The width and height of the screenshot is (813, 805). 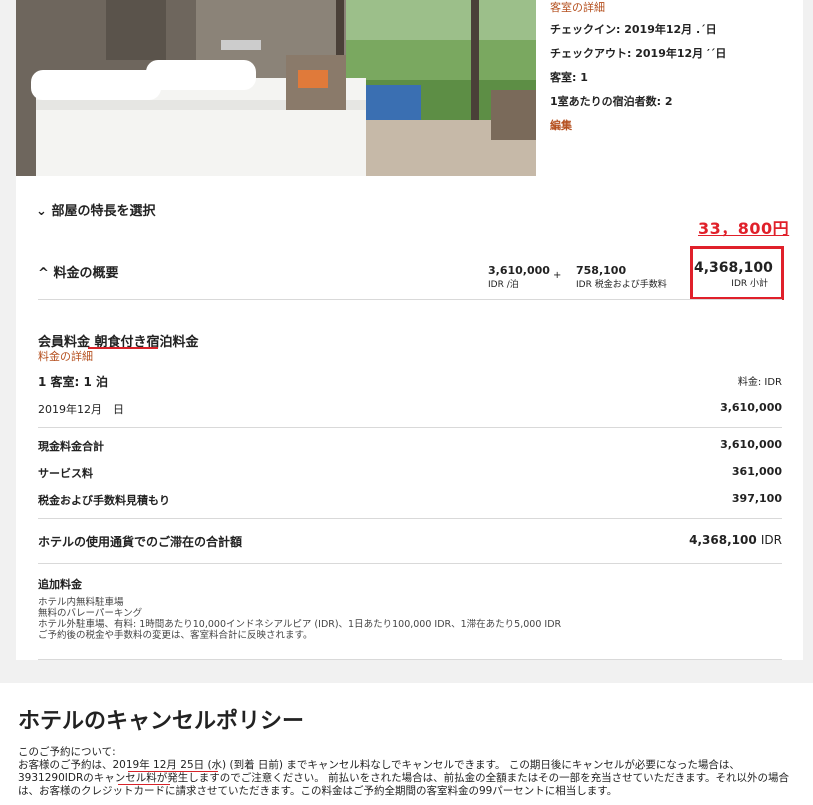 I want to click on line-label: 現金料金合計, so click(x=71, y=446).